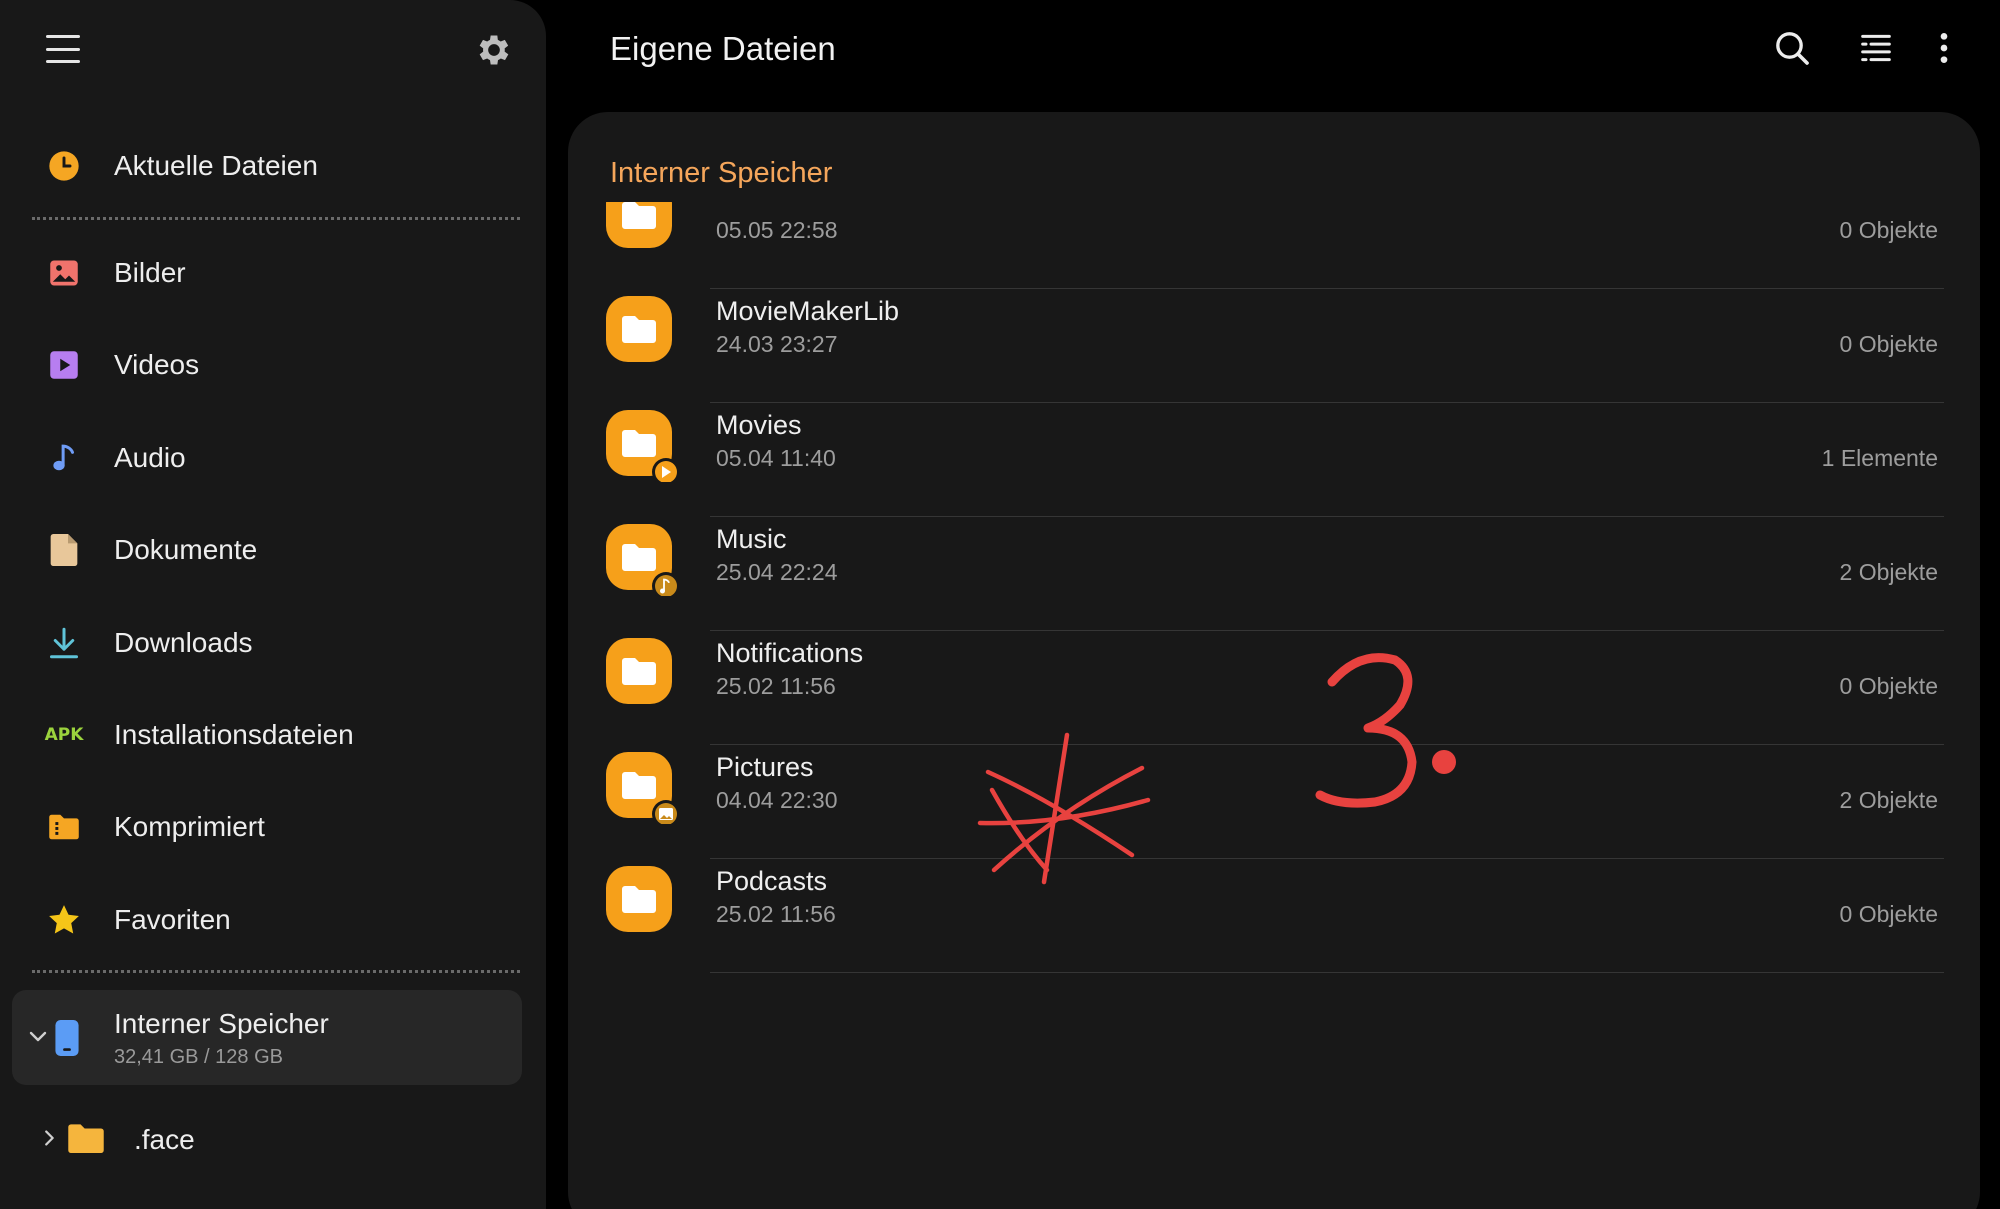 The image size is (2000, 1209). I want to click on page-title: Eigene Dateien, so click(723, 48).